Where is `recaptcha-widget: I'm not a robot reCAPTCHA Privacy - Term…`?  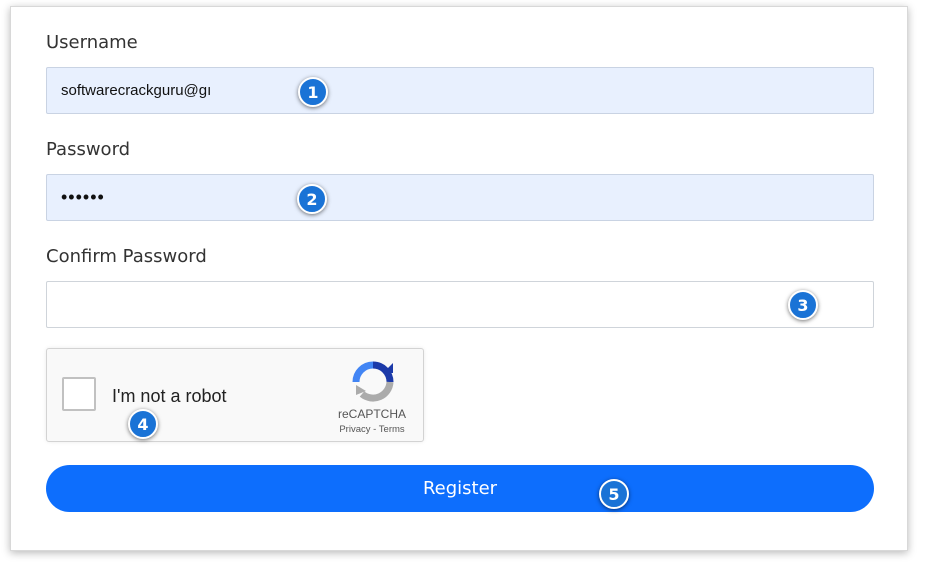 recaptcha-widget: I'm not a robot reCAPTCHA Privacy - Term… is located at coordinates (235, 395).